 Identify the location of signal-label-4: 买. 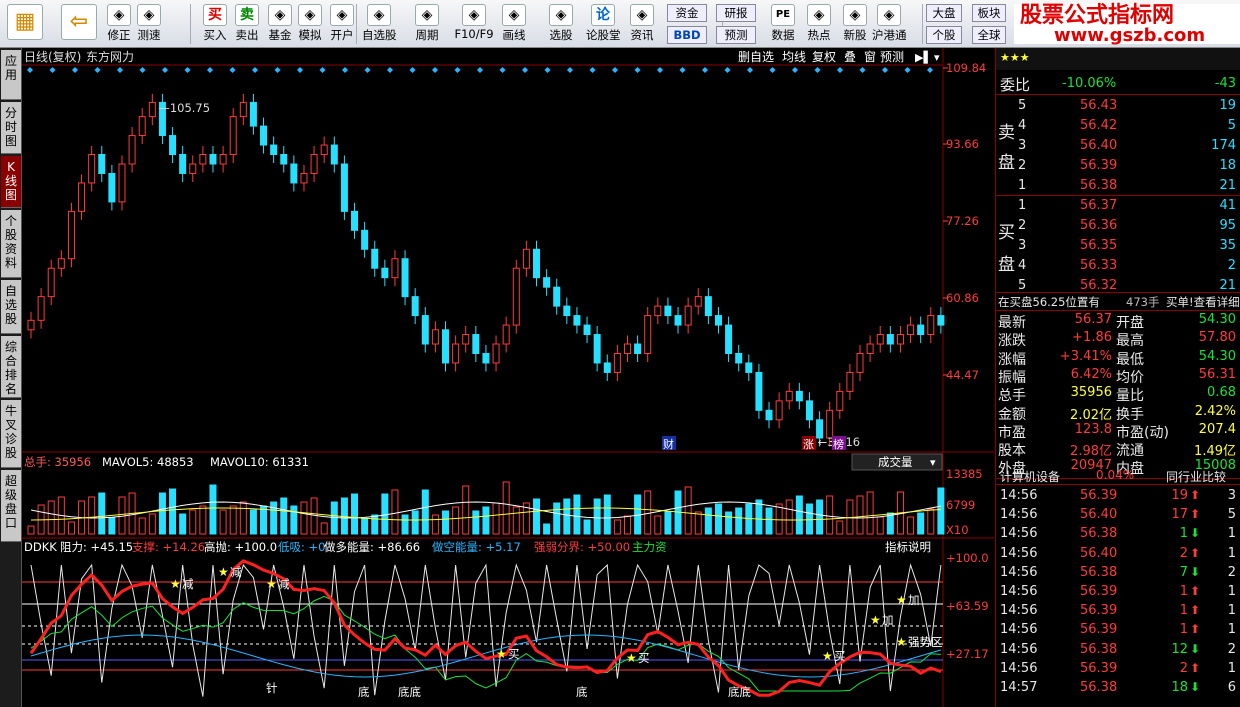
(644, 658).